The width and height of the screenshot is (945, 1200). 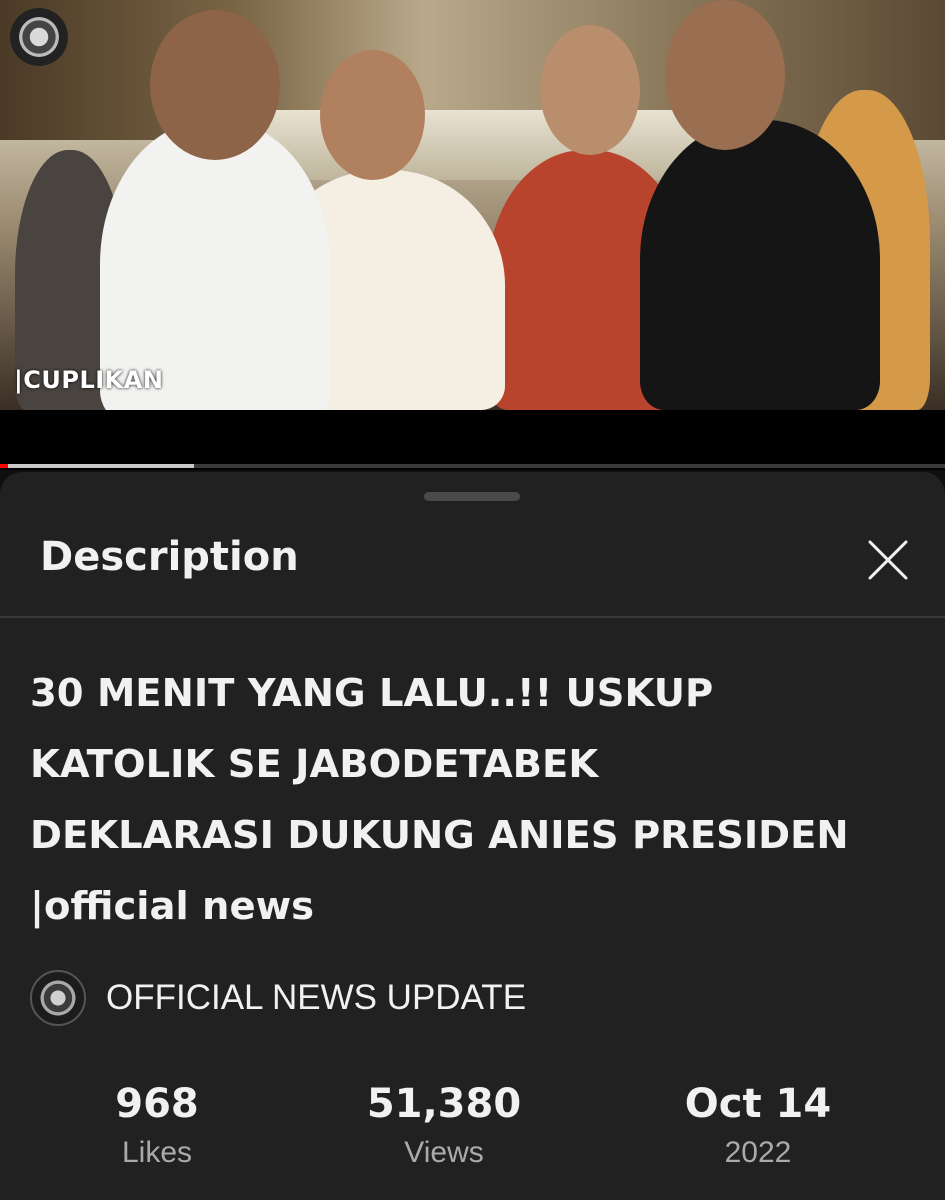 I want to click on views-label: Views, so click(x=444, y=1152).